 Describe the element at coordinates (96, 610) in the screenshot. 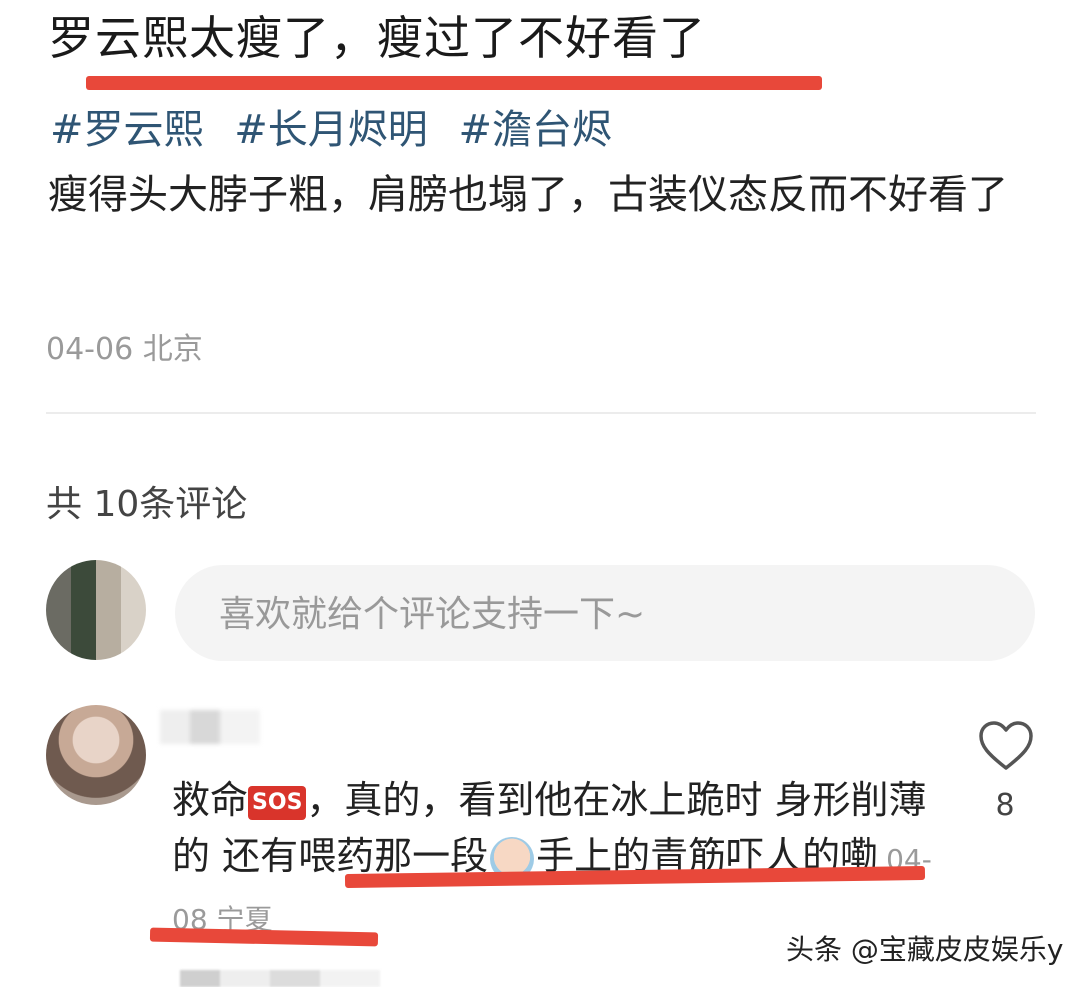

I see `current-user-avatar` at that location.